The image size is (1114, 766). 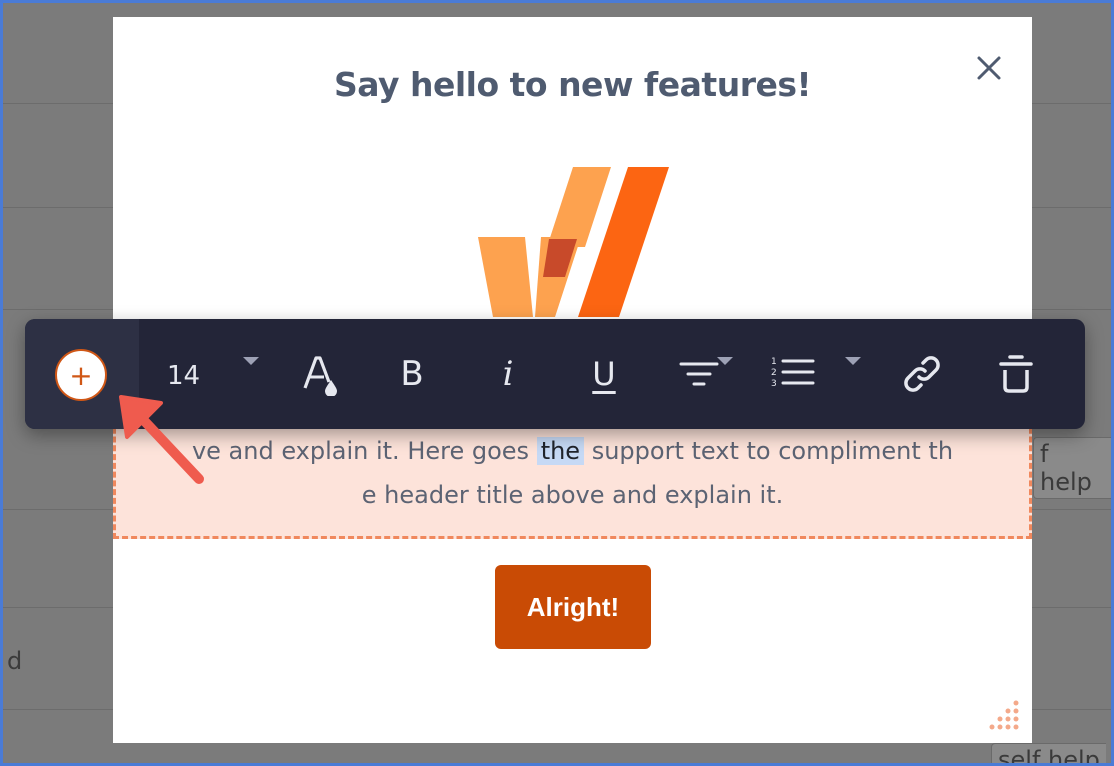 I want to click on underline-button: U, so click(x=604, y=374).